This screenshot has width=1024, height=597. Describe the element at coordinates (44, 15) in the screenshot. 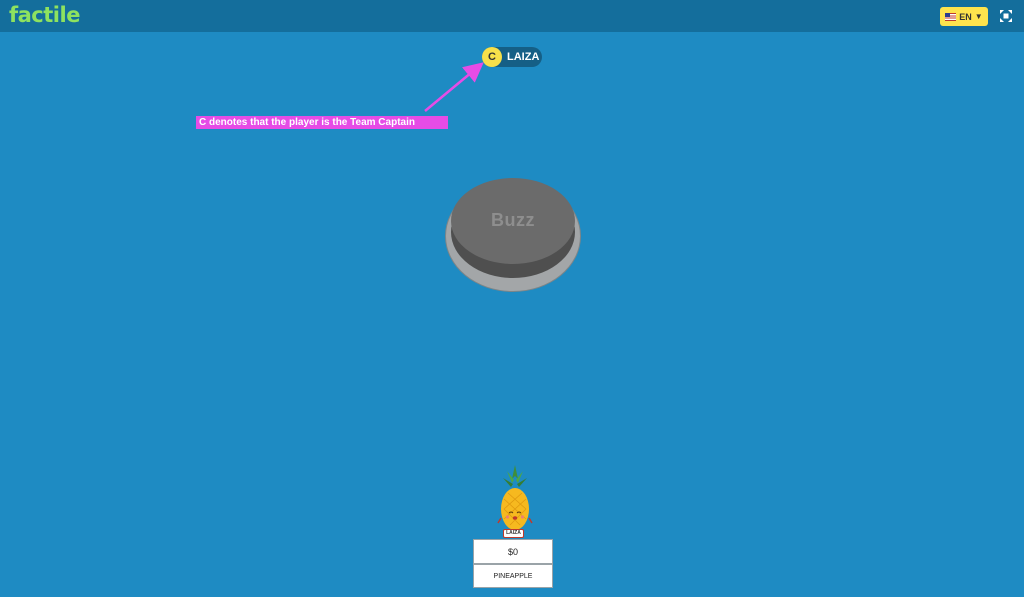

I see `factile-logo: factile` at that location.